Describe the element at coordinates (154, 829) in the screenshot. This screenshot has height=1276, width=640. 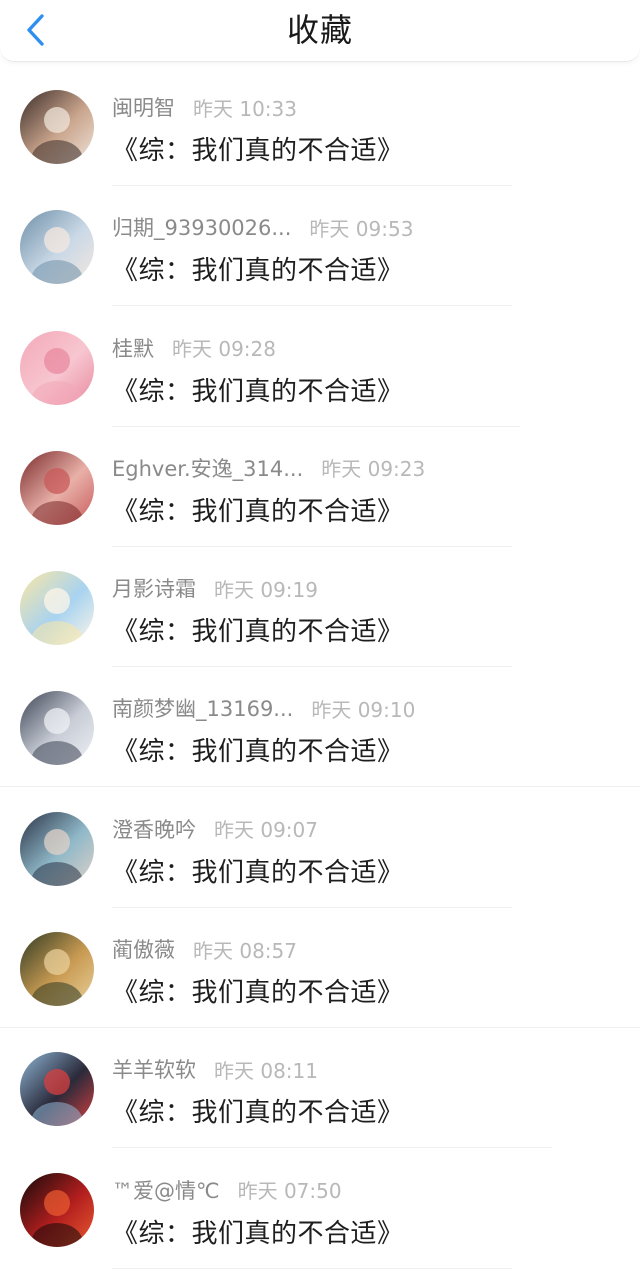
I see `user-name: 澄香晚吟` at that location.